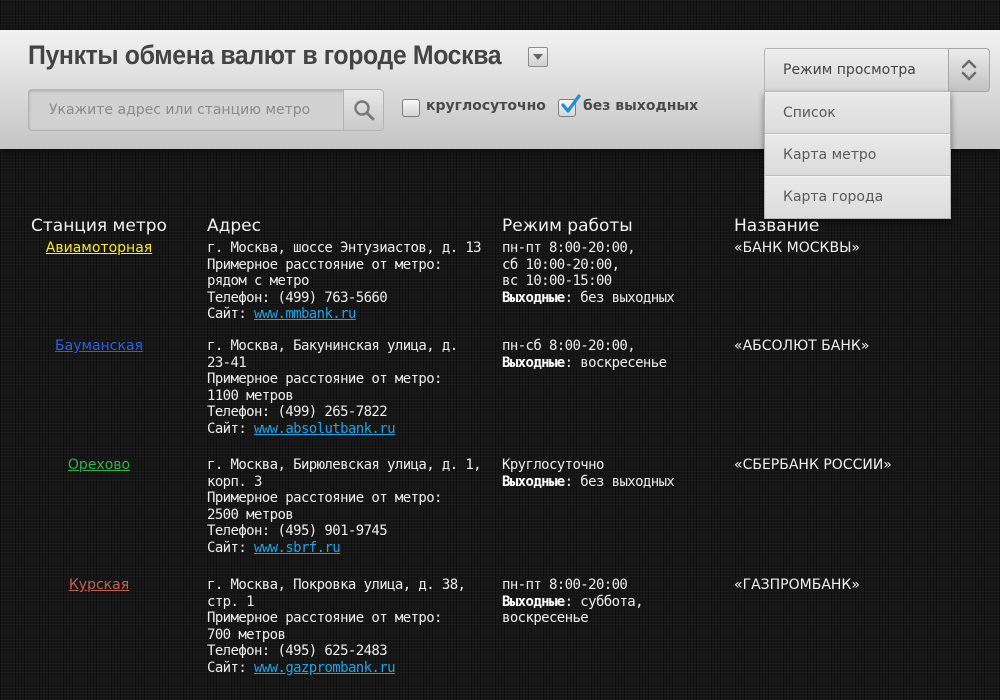  What do you see at coordinates (297, 548) in the screenshot?
I see `site-link: www.sbrf.ru` at bounding box center [297, 548].